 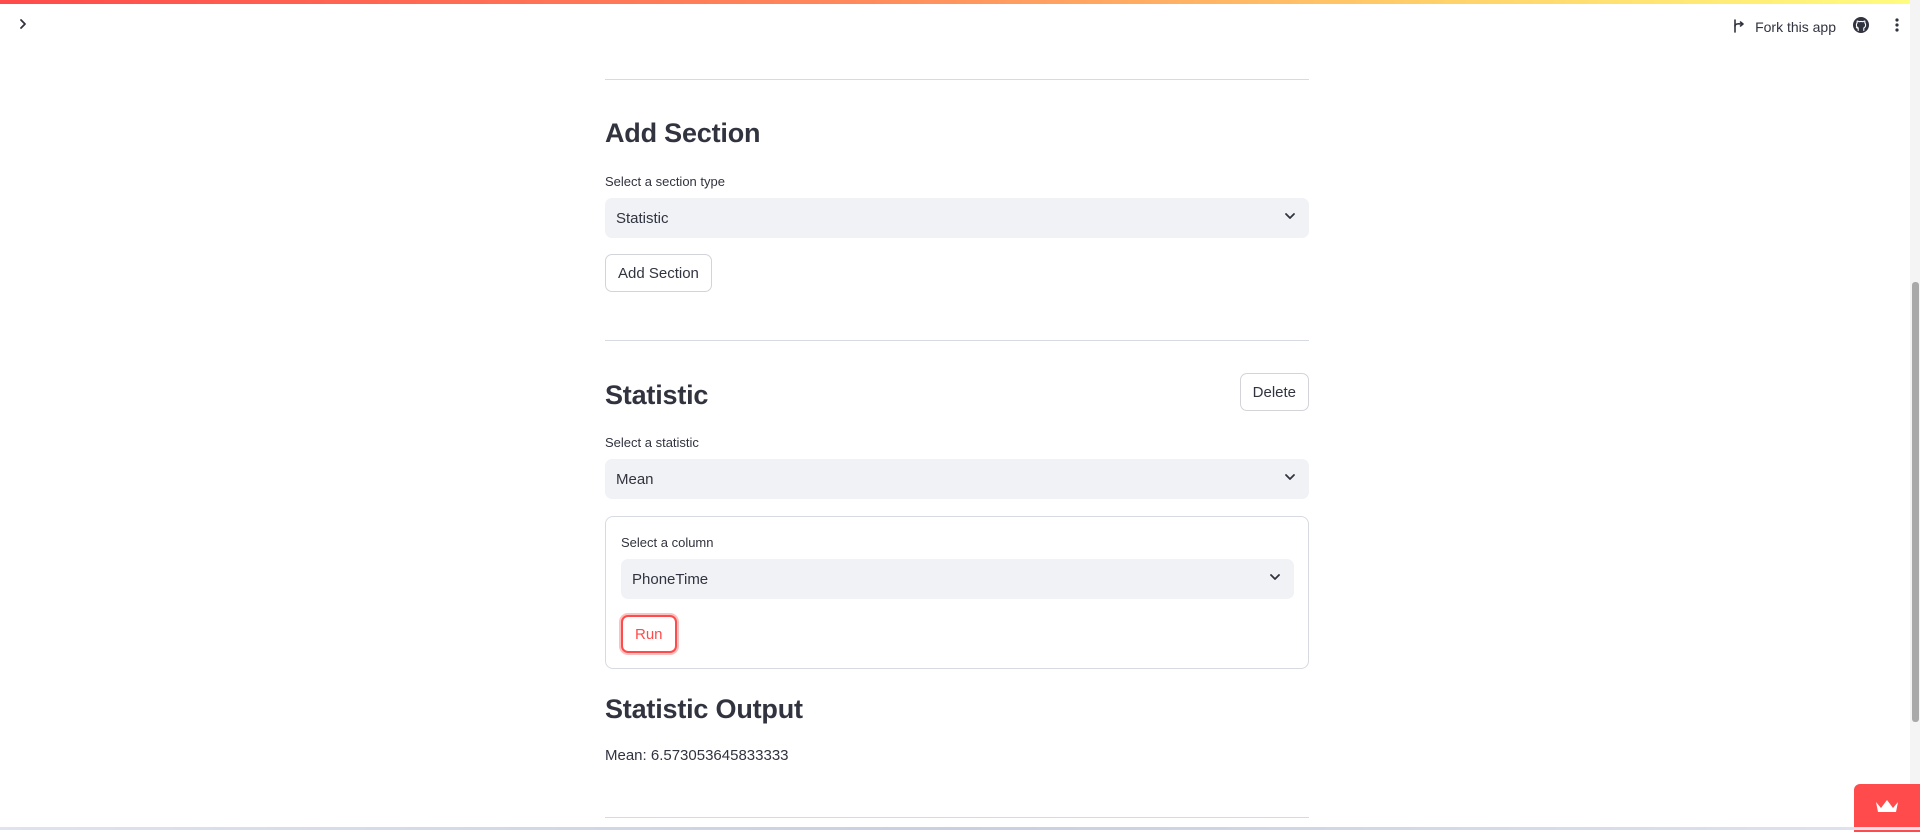 What do you see at coordinates (1739, 27) in the screenshot?
I see `fork-icon` at bounding box center [1739, 27].